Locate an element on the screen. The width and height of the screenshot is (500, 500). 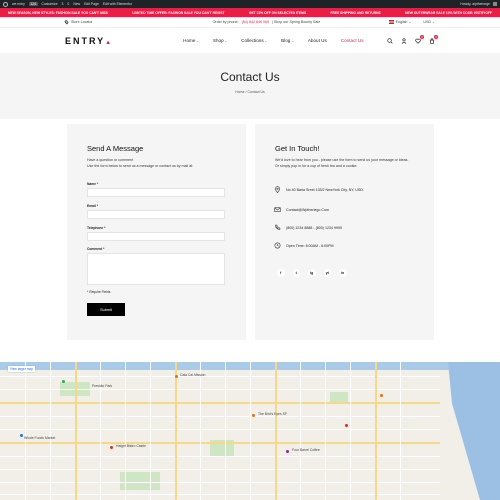
submit-button: Submit is located at coordinates (106, 309).